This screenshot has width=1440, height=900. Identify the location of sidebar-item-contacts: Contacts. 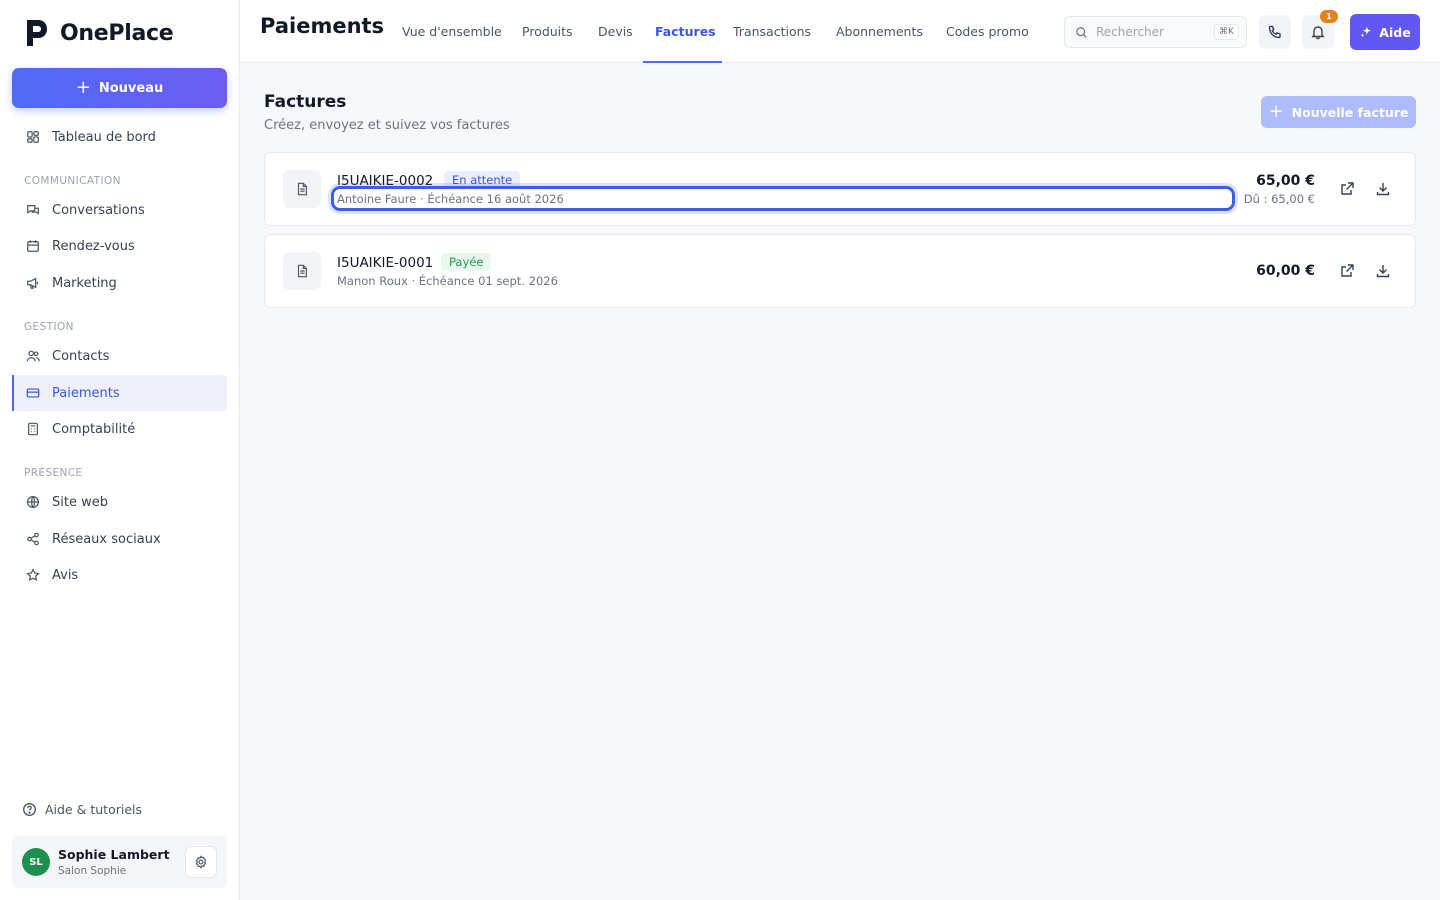
(119, 356).